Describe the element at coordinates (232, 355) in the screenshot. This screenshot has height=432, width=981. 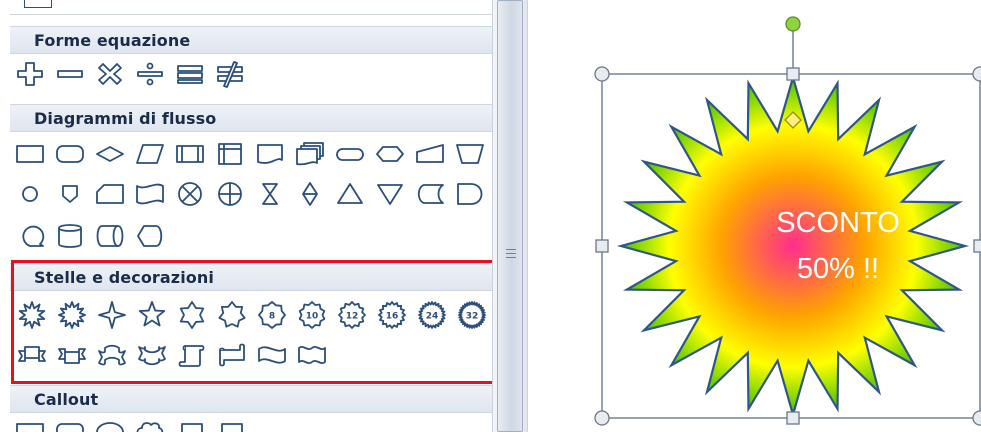
I see `horizontal-scroll-icon` at that location.